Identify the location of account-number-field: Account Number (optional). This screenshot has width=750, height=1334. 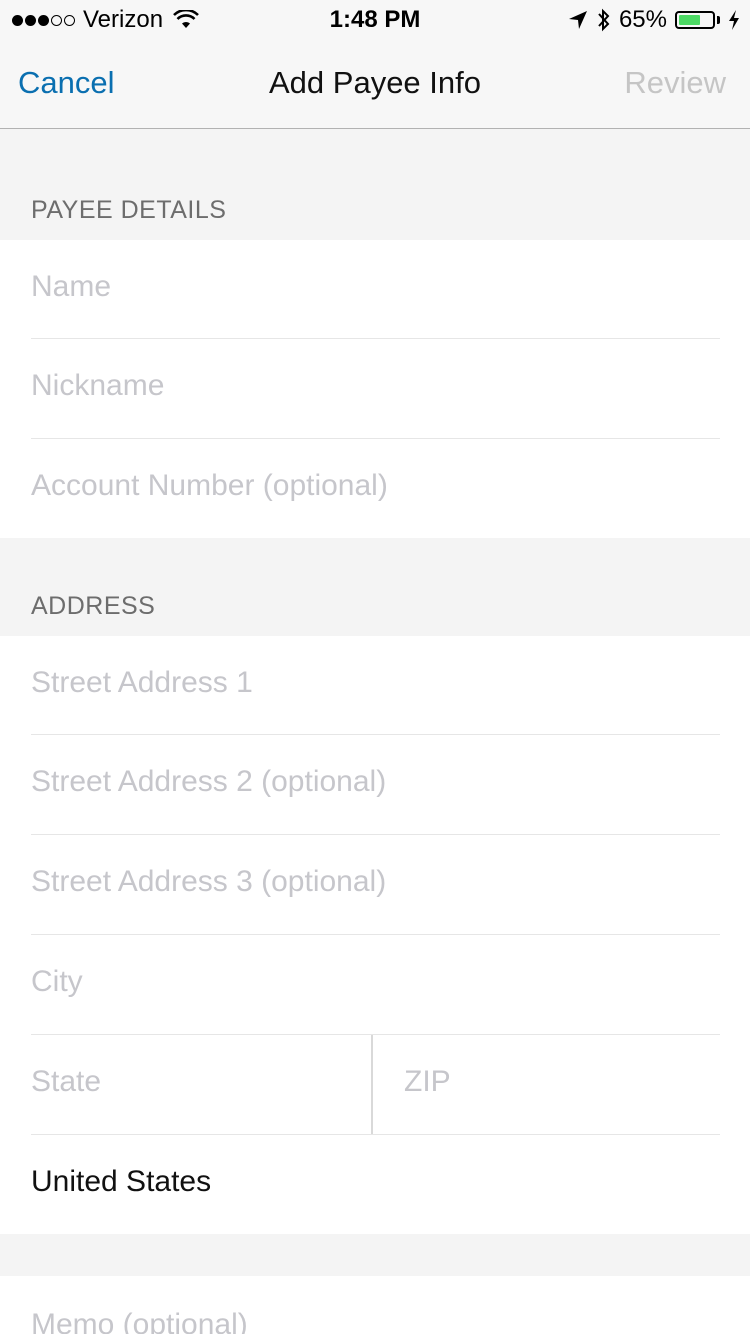
(375, 489).